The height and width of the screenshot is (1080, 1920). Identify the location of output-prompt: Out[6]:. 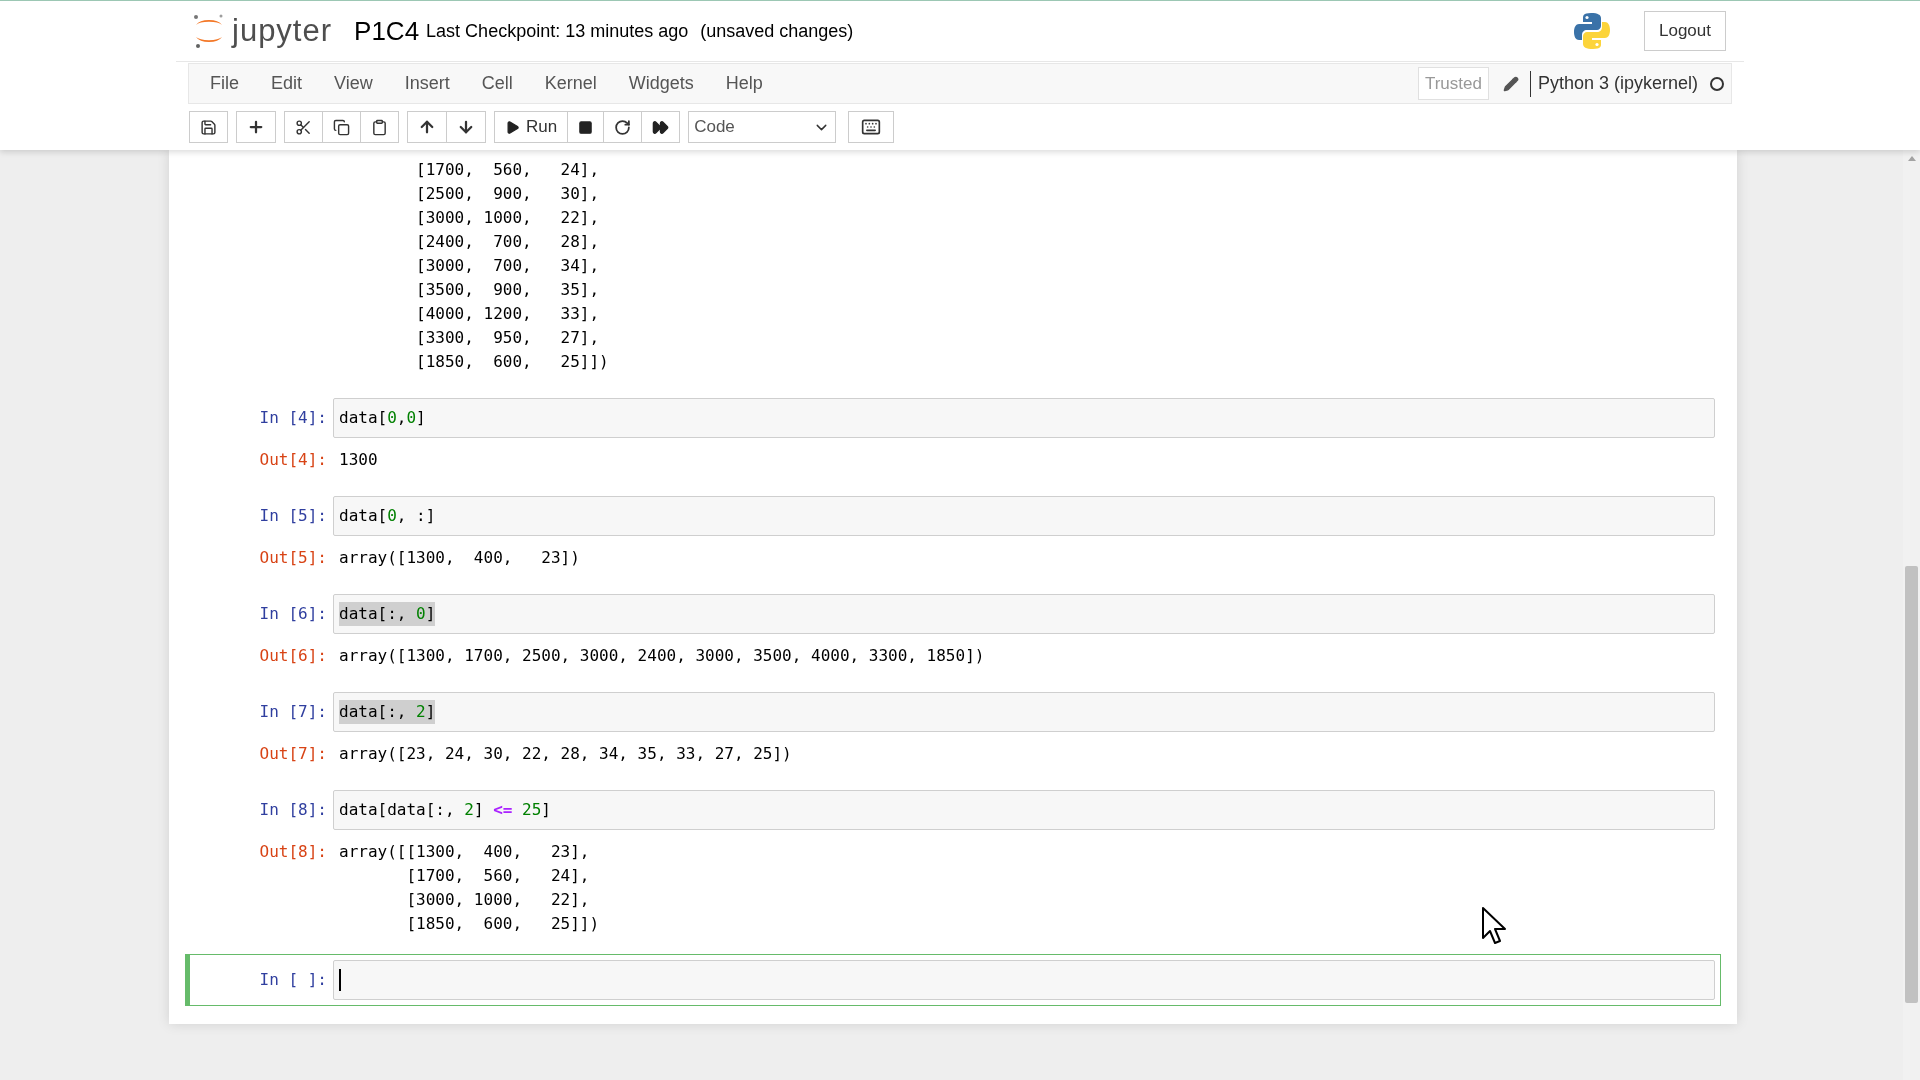
(293, 656).